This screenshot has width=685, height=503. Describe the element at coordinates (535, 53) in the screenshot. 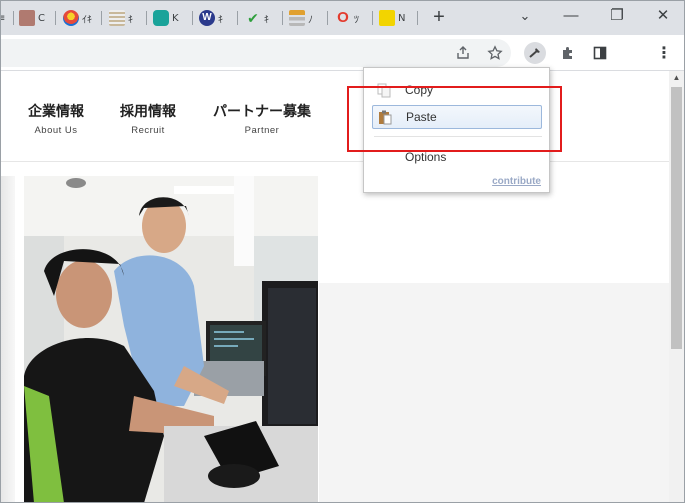

I see `clipboard-extension-icon` at that location.